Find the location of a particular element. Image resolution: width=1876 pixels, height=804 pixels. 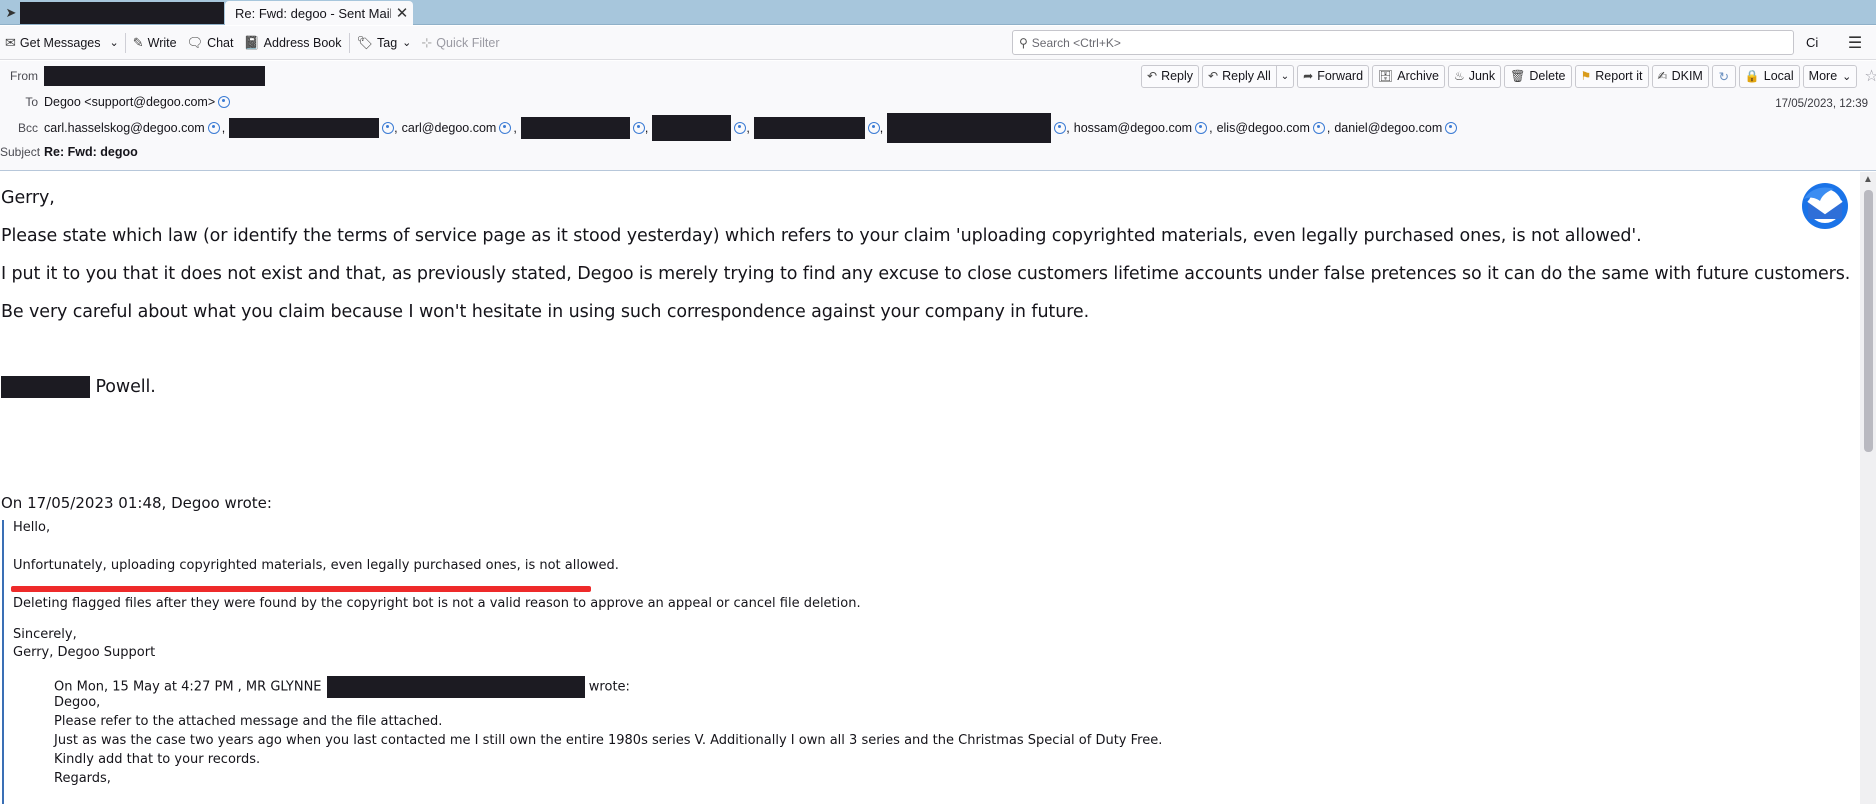

local-button: 🔒 Local is located at coordinates (1769, 76).